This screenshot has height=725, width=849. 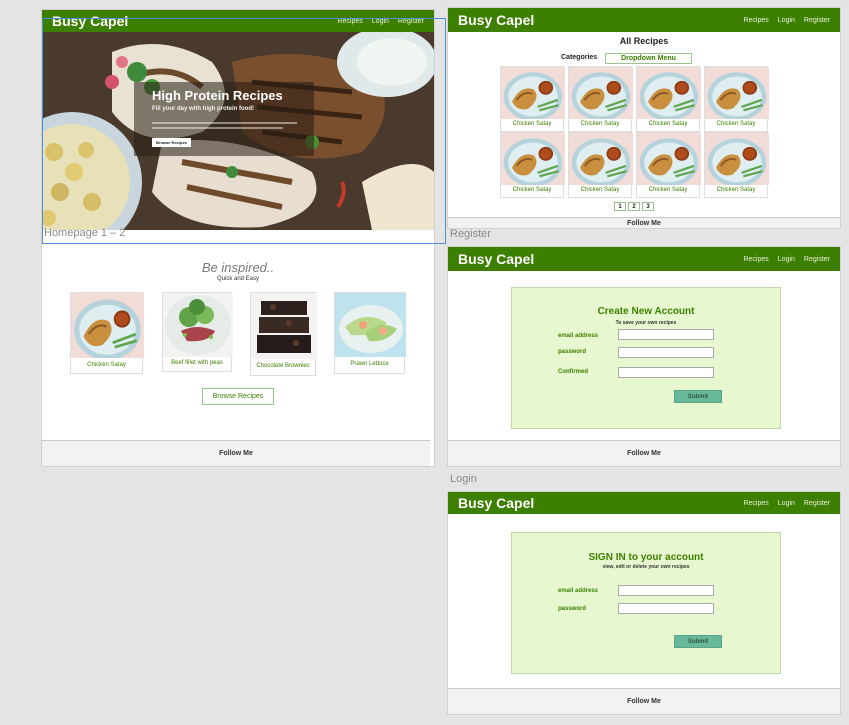 I want to click on inspired-title: Be inspired.., so click(x=238, y=267).